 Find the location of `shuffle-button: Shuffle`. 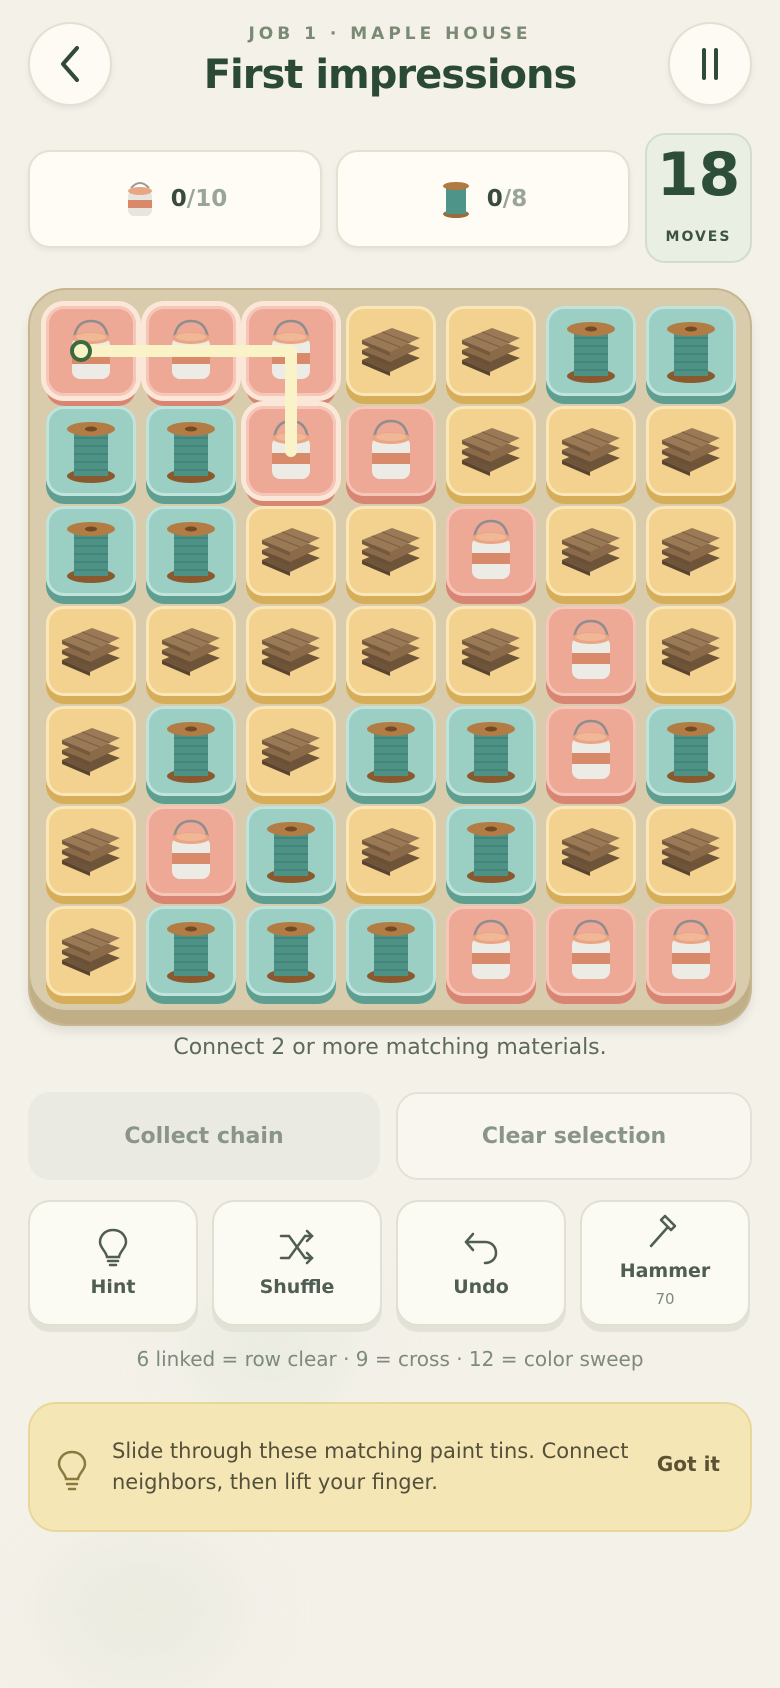

shuffle-button: Shuffle is located at coordinates (297, 1263).